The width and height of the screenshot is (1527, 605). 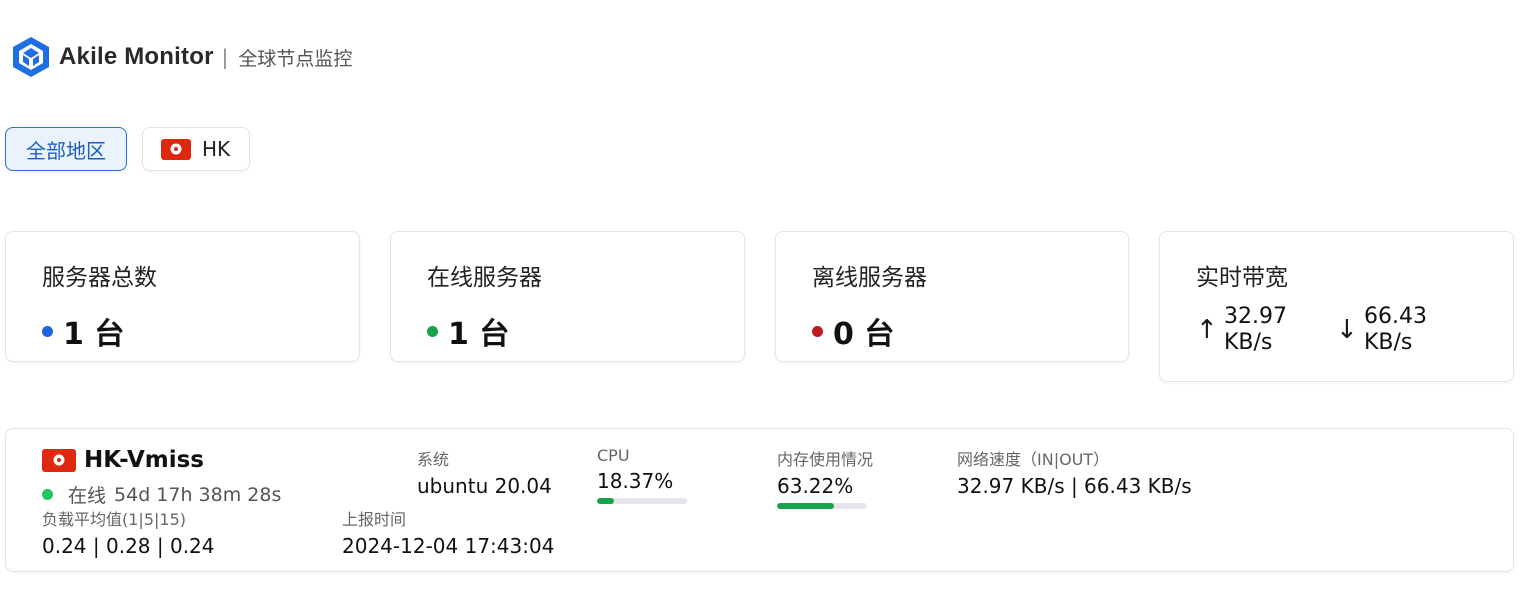 What do you see at coordinates (825, 459) in the screenshot?
I see `memory-label: 内存使用情况` at bounding box center [825, 459].